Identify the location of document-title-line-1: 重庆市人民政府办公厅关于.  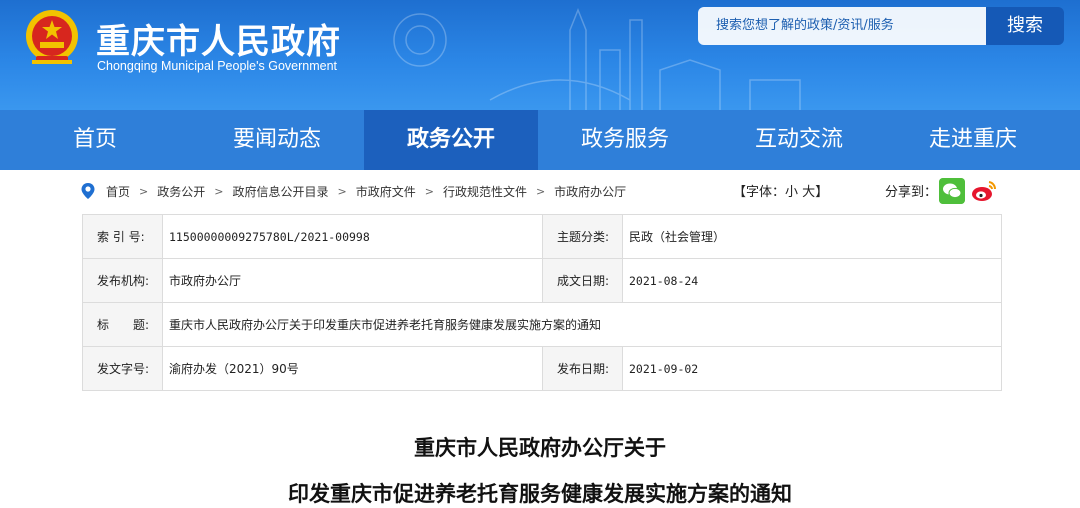
(540, 447).